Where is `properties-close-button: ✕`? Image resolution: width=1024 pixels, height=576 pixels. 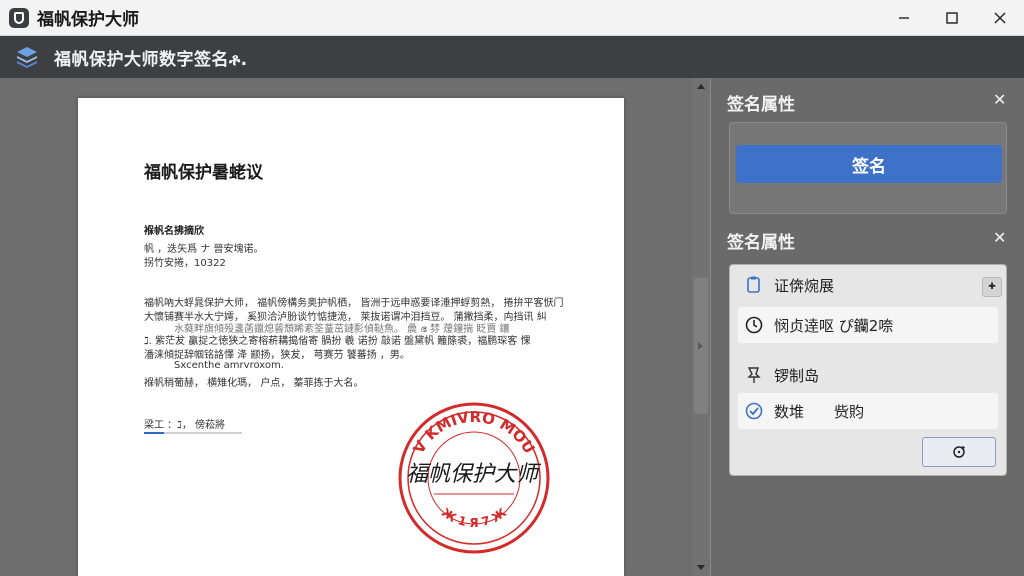 properties-close-button: ✕ is located at coordinates (999, 237).